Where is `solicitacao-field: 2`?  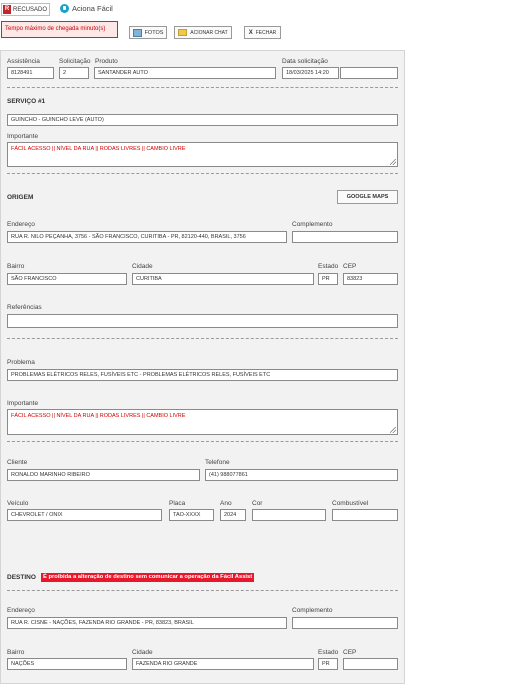
solicitacao-field: 2 is located at coordinates (74, 73).